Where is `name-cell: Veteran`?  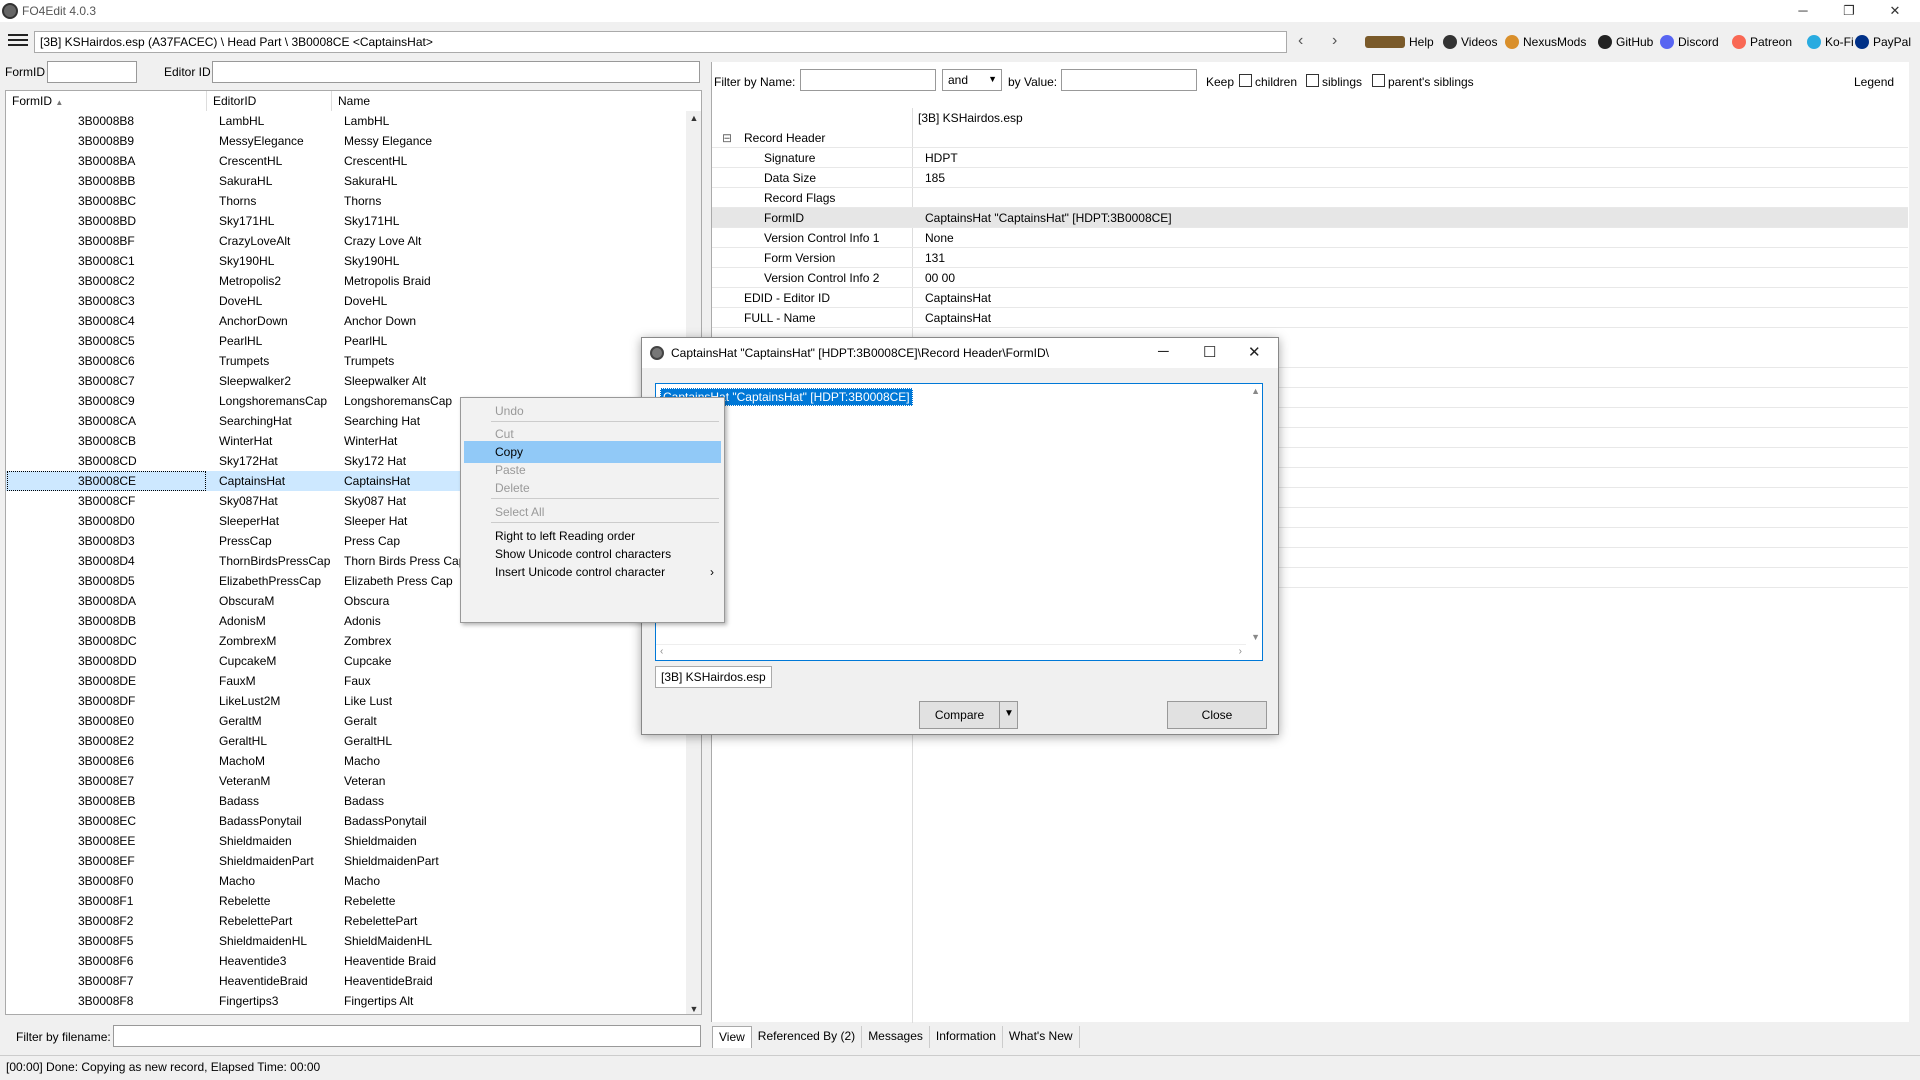 name-cell: Veteran is located at coordinates (365, 781).